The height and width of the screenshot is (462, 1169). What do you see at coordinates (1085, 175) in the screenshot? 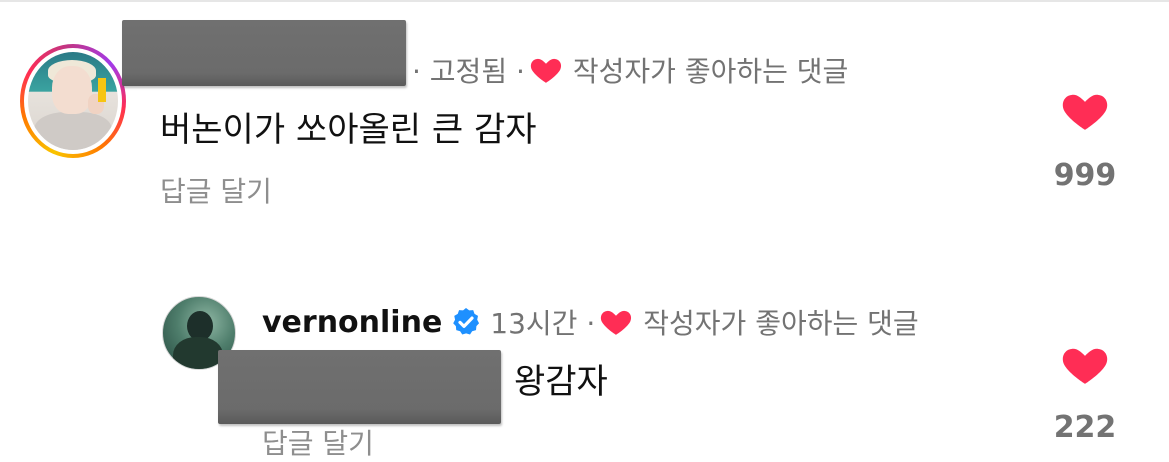
I see `like-count: 999` at bounding box center [1085, 175].